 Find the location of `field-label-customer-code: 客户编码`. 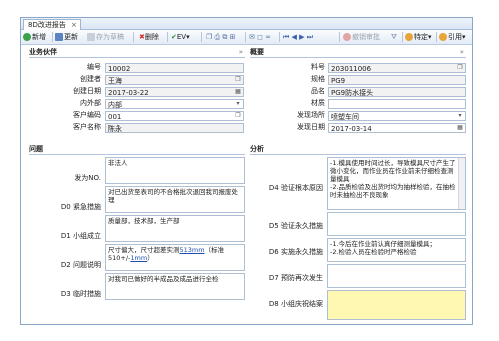

field-label-customer-code: 客户编码 is located at coordinates (87, 115).